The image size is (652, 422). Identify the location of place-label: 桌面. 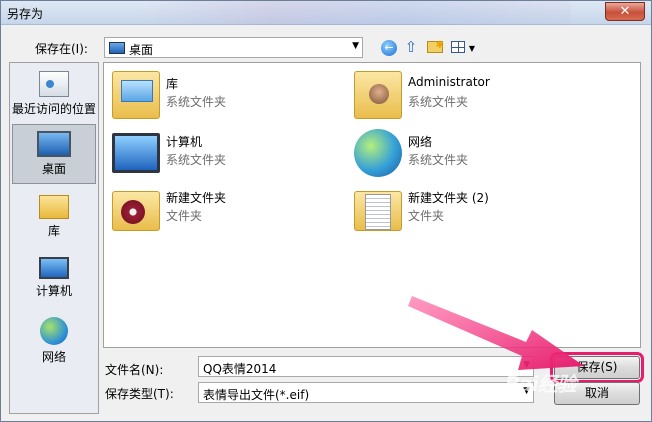
(53, 169).